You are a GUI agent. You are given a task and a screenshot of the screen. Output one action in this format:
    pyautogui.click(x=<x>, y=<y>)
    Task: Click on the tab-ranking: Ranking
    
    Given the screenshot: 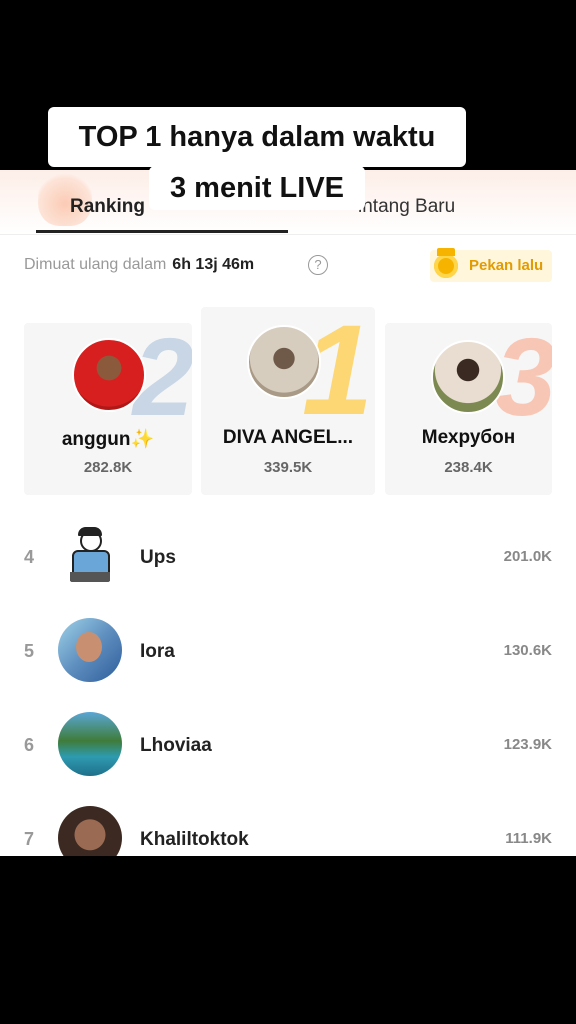 What is the action you would take?
    pyautogui.click(x=107, y=207)
    